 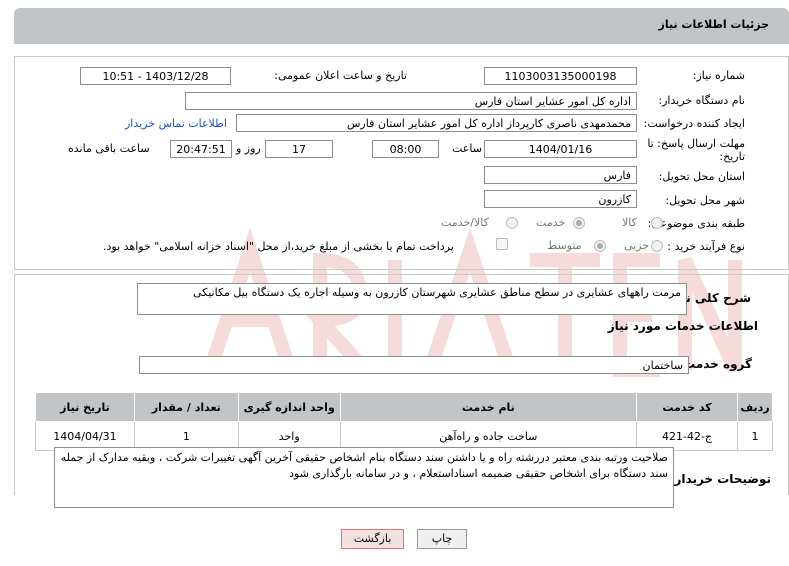 I want to click on delivery-province-field: فارس, so click(x=560, y=175).